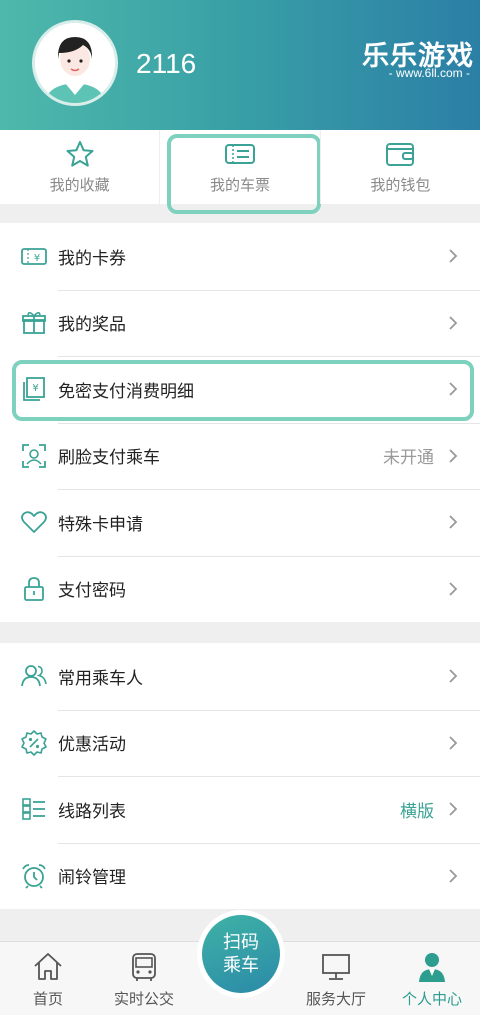 The width and height of the screenshot is (480, 1015). I want to click on scan-label: 扫码, so click(241, 942).